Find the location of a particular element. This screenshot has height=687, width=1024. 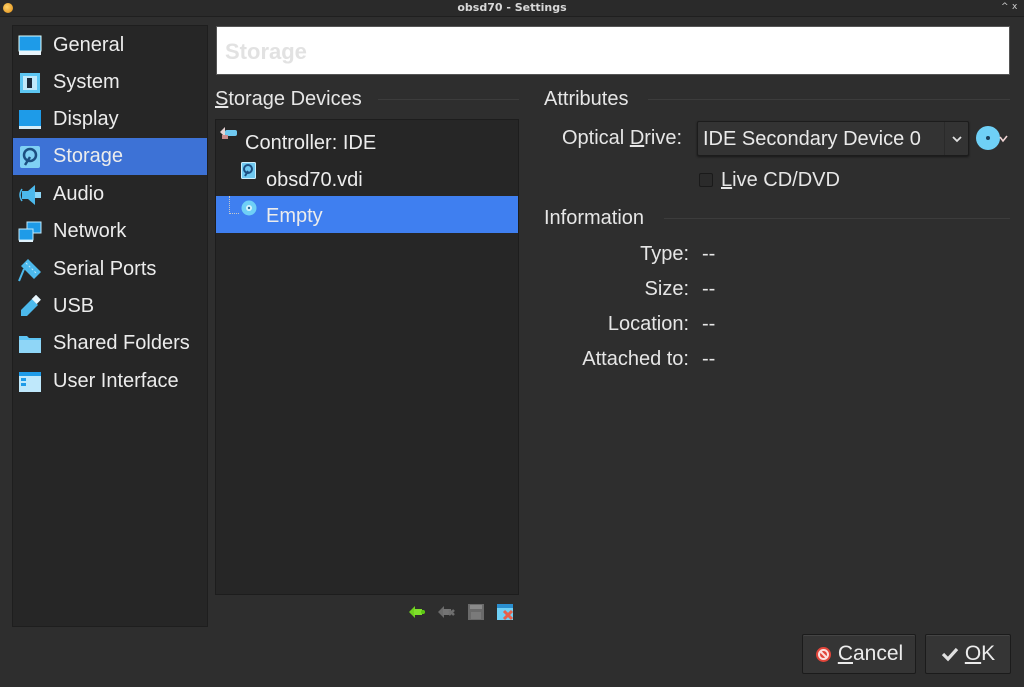

maximize-icon: ^ is located at coordinates (1005, 7).